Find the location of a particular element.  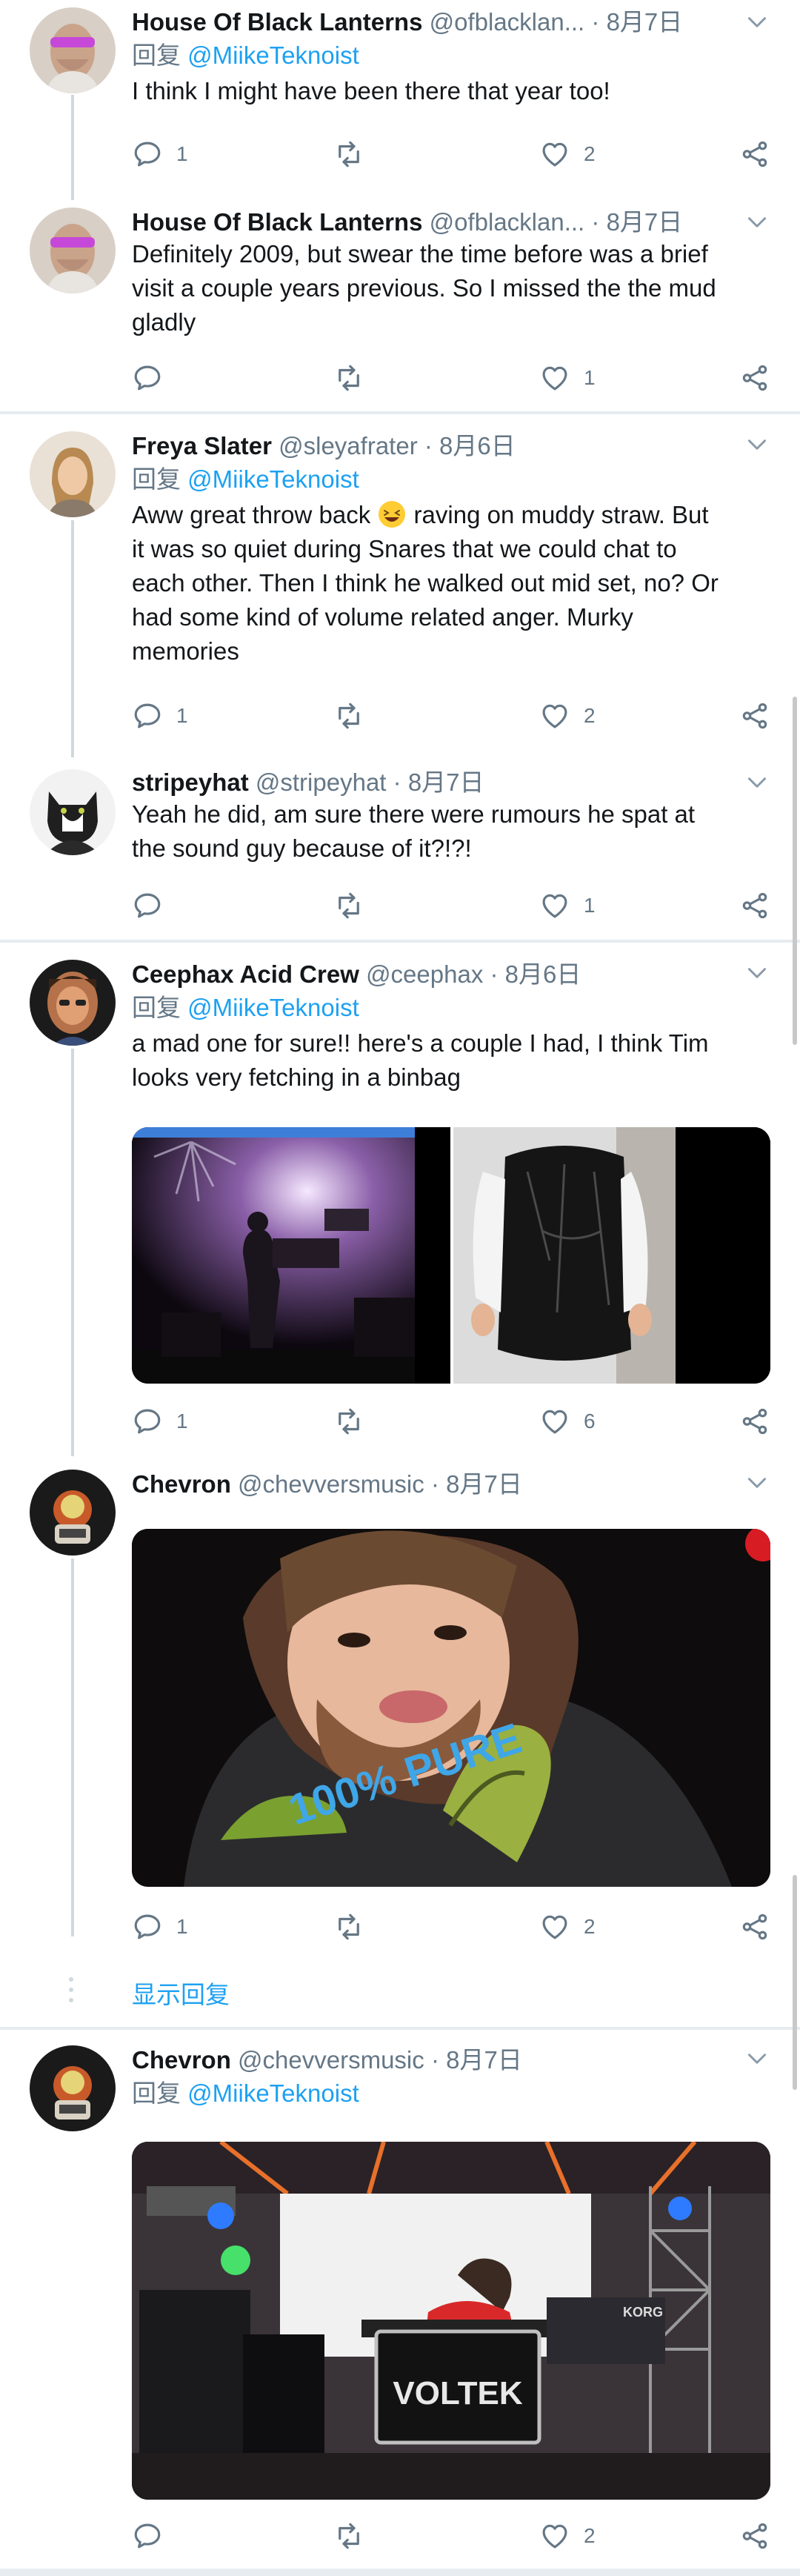

like-icon is located at coordinates (554, 715).